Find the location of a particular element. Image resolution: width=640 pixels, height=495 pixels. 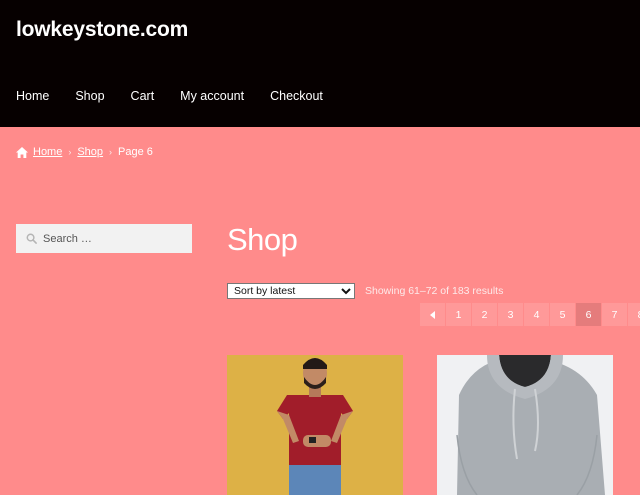

nav-item-shop: Shop is located at coordinates (89, 96).